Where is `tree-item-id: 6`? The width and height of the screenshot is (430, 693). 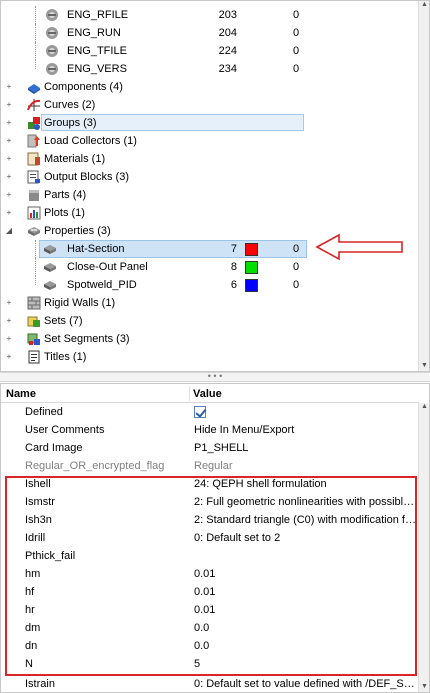 tree-item-id: 6 is located at coordinates (233, 285).